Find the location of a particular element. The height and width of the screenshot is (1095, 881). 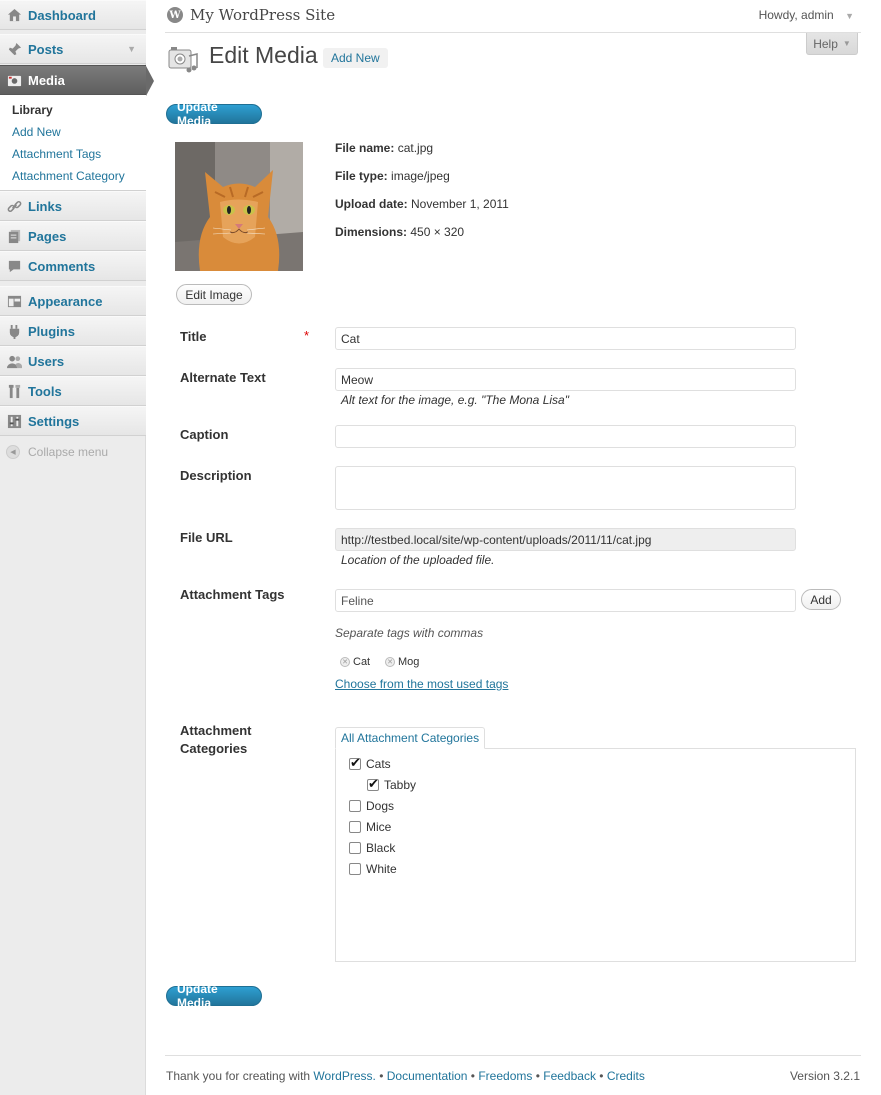

pin-icon is located at coordinates (14, 49).